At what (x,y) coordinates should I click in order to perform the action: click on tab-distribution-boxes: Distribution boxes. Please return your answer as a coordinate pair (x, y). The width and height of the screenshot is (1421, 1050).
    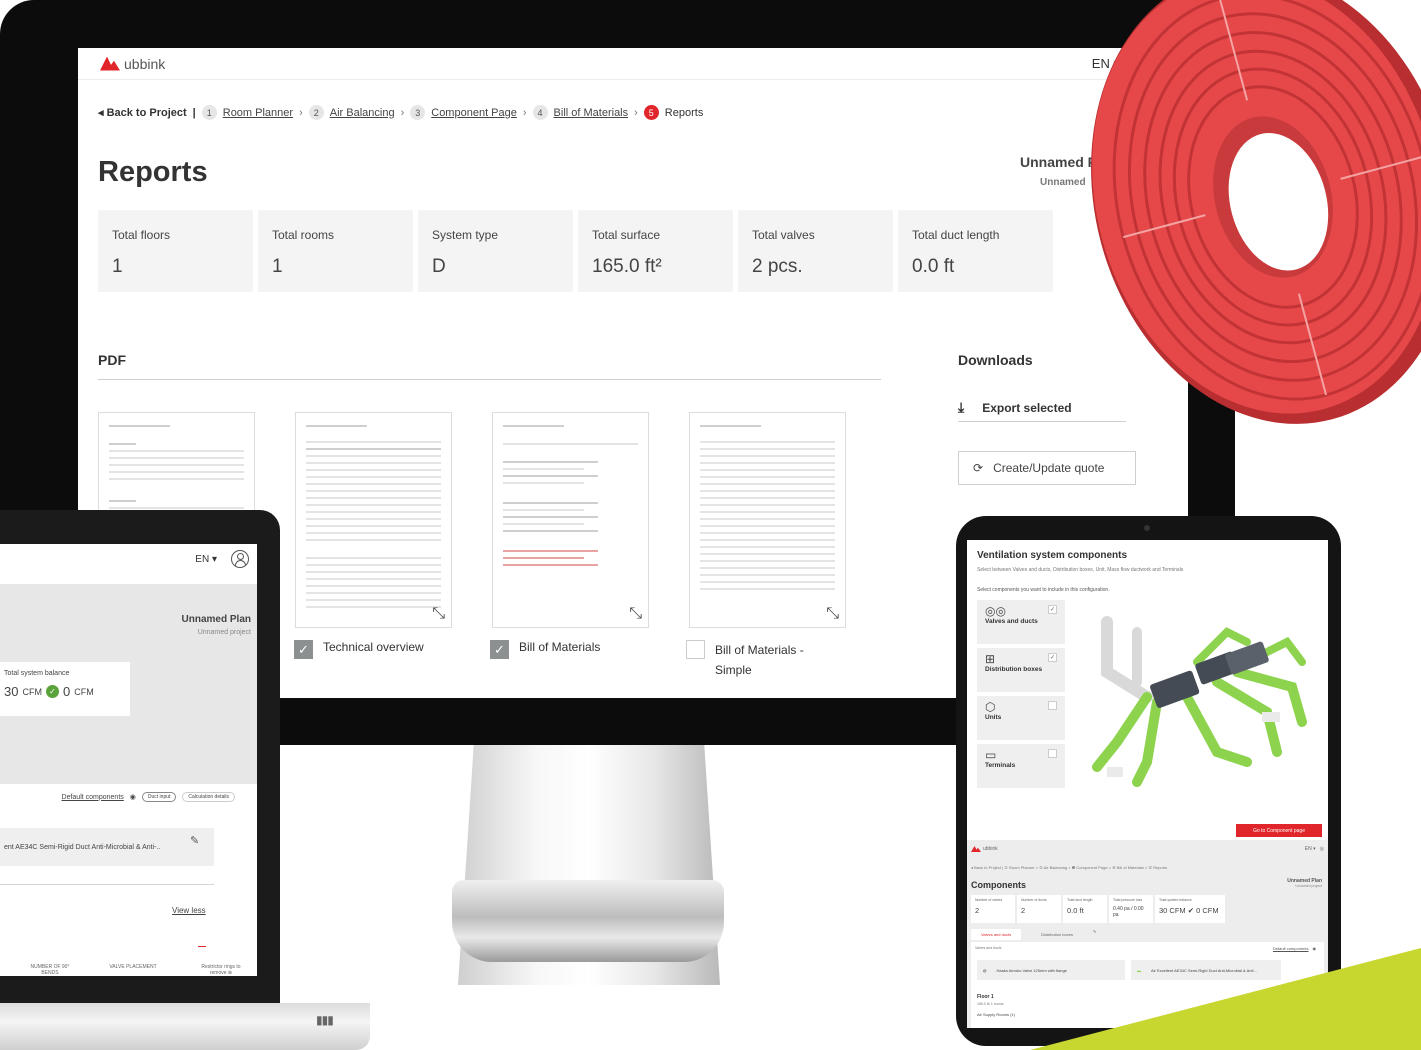
    Looking at the image, I should click on (1057, 934).